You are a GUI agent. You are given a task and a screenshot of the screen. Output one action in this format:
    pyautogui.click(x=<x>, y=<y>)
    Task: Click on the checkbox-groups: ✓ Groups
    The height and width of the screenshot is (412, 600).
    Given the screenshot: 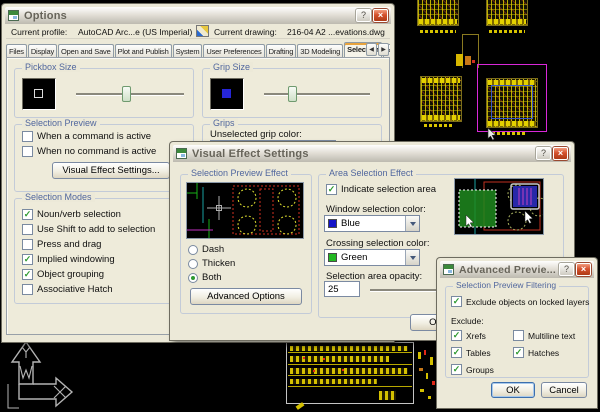 What is the action you would take?
    pyautogui.click(x=472, y=369)
    